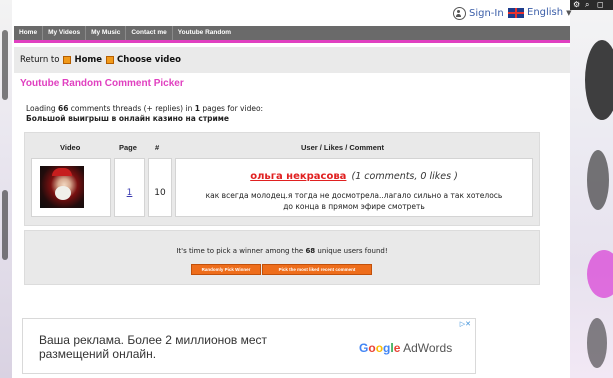 The width and height of the screenshot is (613, 378). Describe the element at coordinates (6, 189) in the screenshot. I see `left-background-decoration` at that location.